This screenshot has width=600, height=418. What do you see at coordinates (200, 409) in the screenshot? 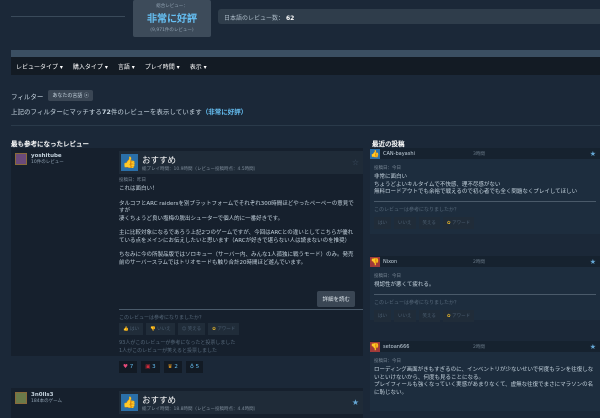
I see `review-playtime: 総プレイ時間：18.8時間（レビュー投稿時点：4.4時間）` at bounding box center [200, 409].